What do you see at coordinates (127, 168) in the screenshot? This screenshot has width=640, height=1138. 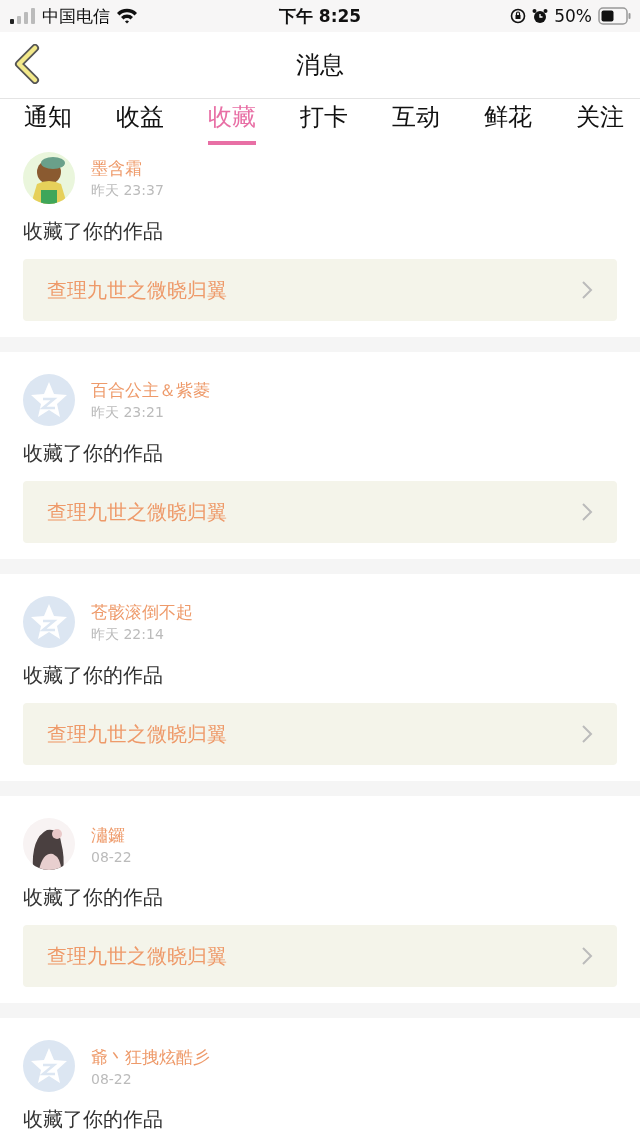 I see `user-name: 墨含霜` at bounding box center [127, 168].